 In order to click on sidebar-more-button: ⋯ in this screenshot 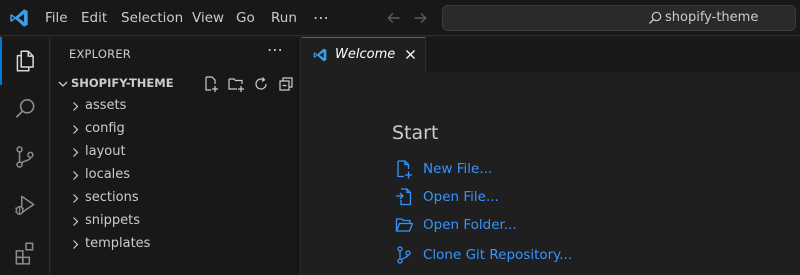, I will do `click(275, 49)`.